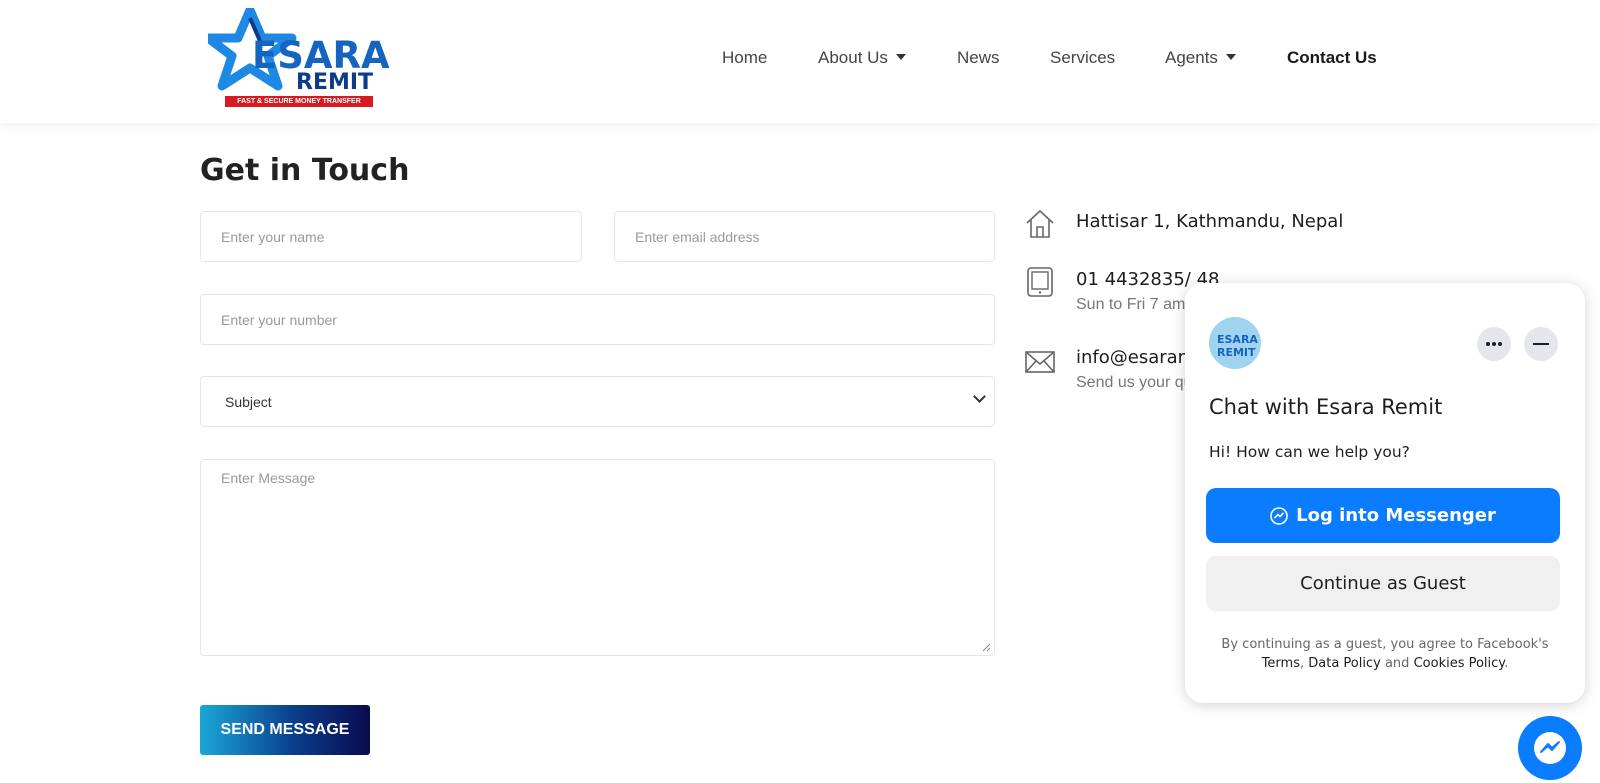  I want to click on page-title: Get in Touch, so click(305, 170).